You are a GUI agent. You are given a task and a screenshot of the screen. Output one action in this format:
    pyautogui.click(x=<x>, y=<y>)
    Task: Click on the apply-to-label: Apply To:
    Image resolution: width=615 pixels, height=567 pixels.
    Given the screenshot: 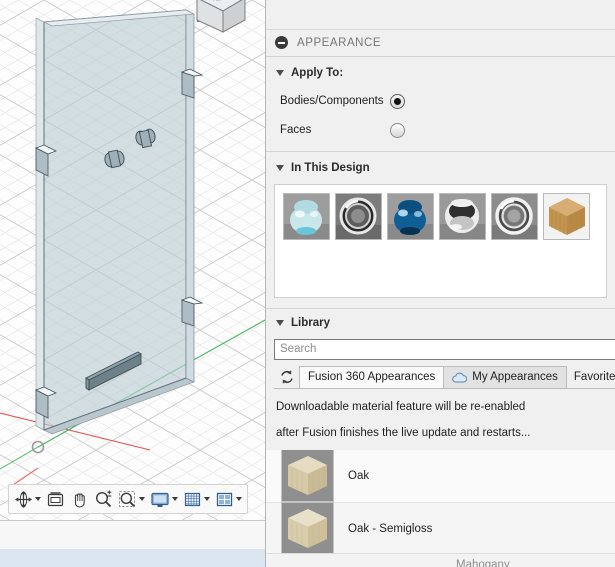 What is the action you would take?
    pyautogui.click(x=317, y=72)
    